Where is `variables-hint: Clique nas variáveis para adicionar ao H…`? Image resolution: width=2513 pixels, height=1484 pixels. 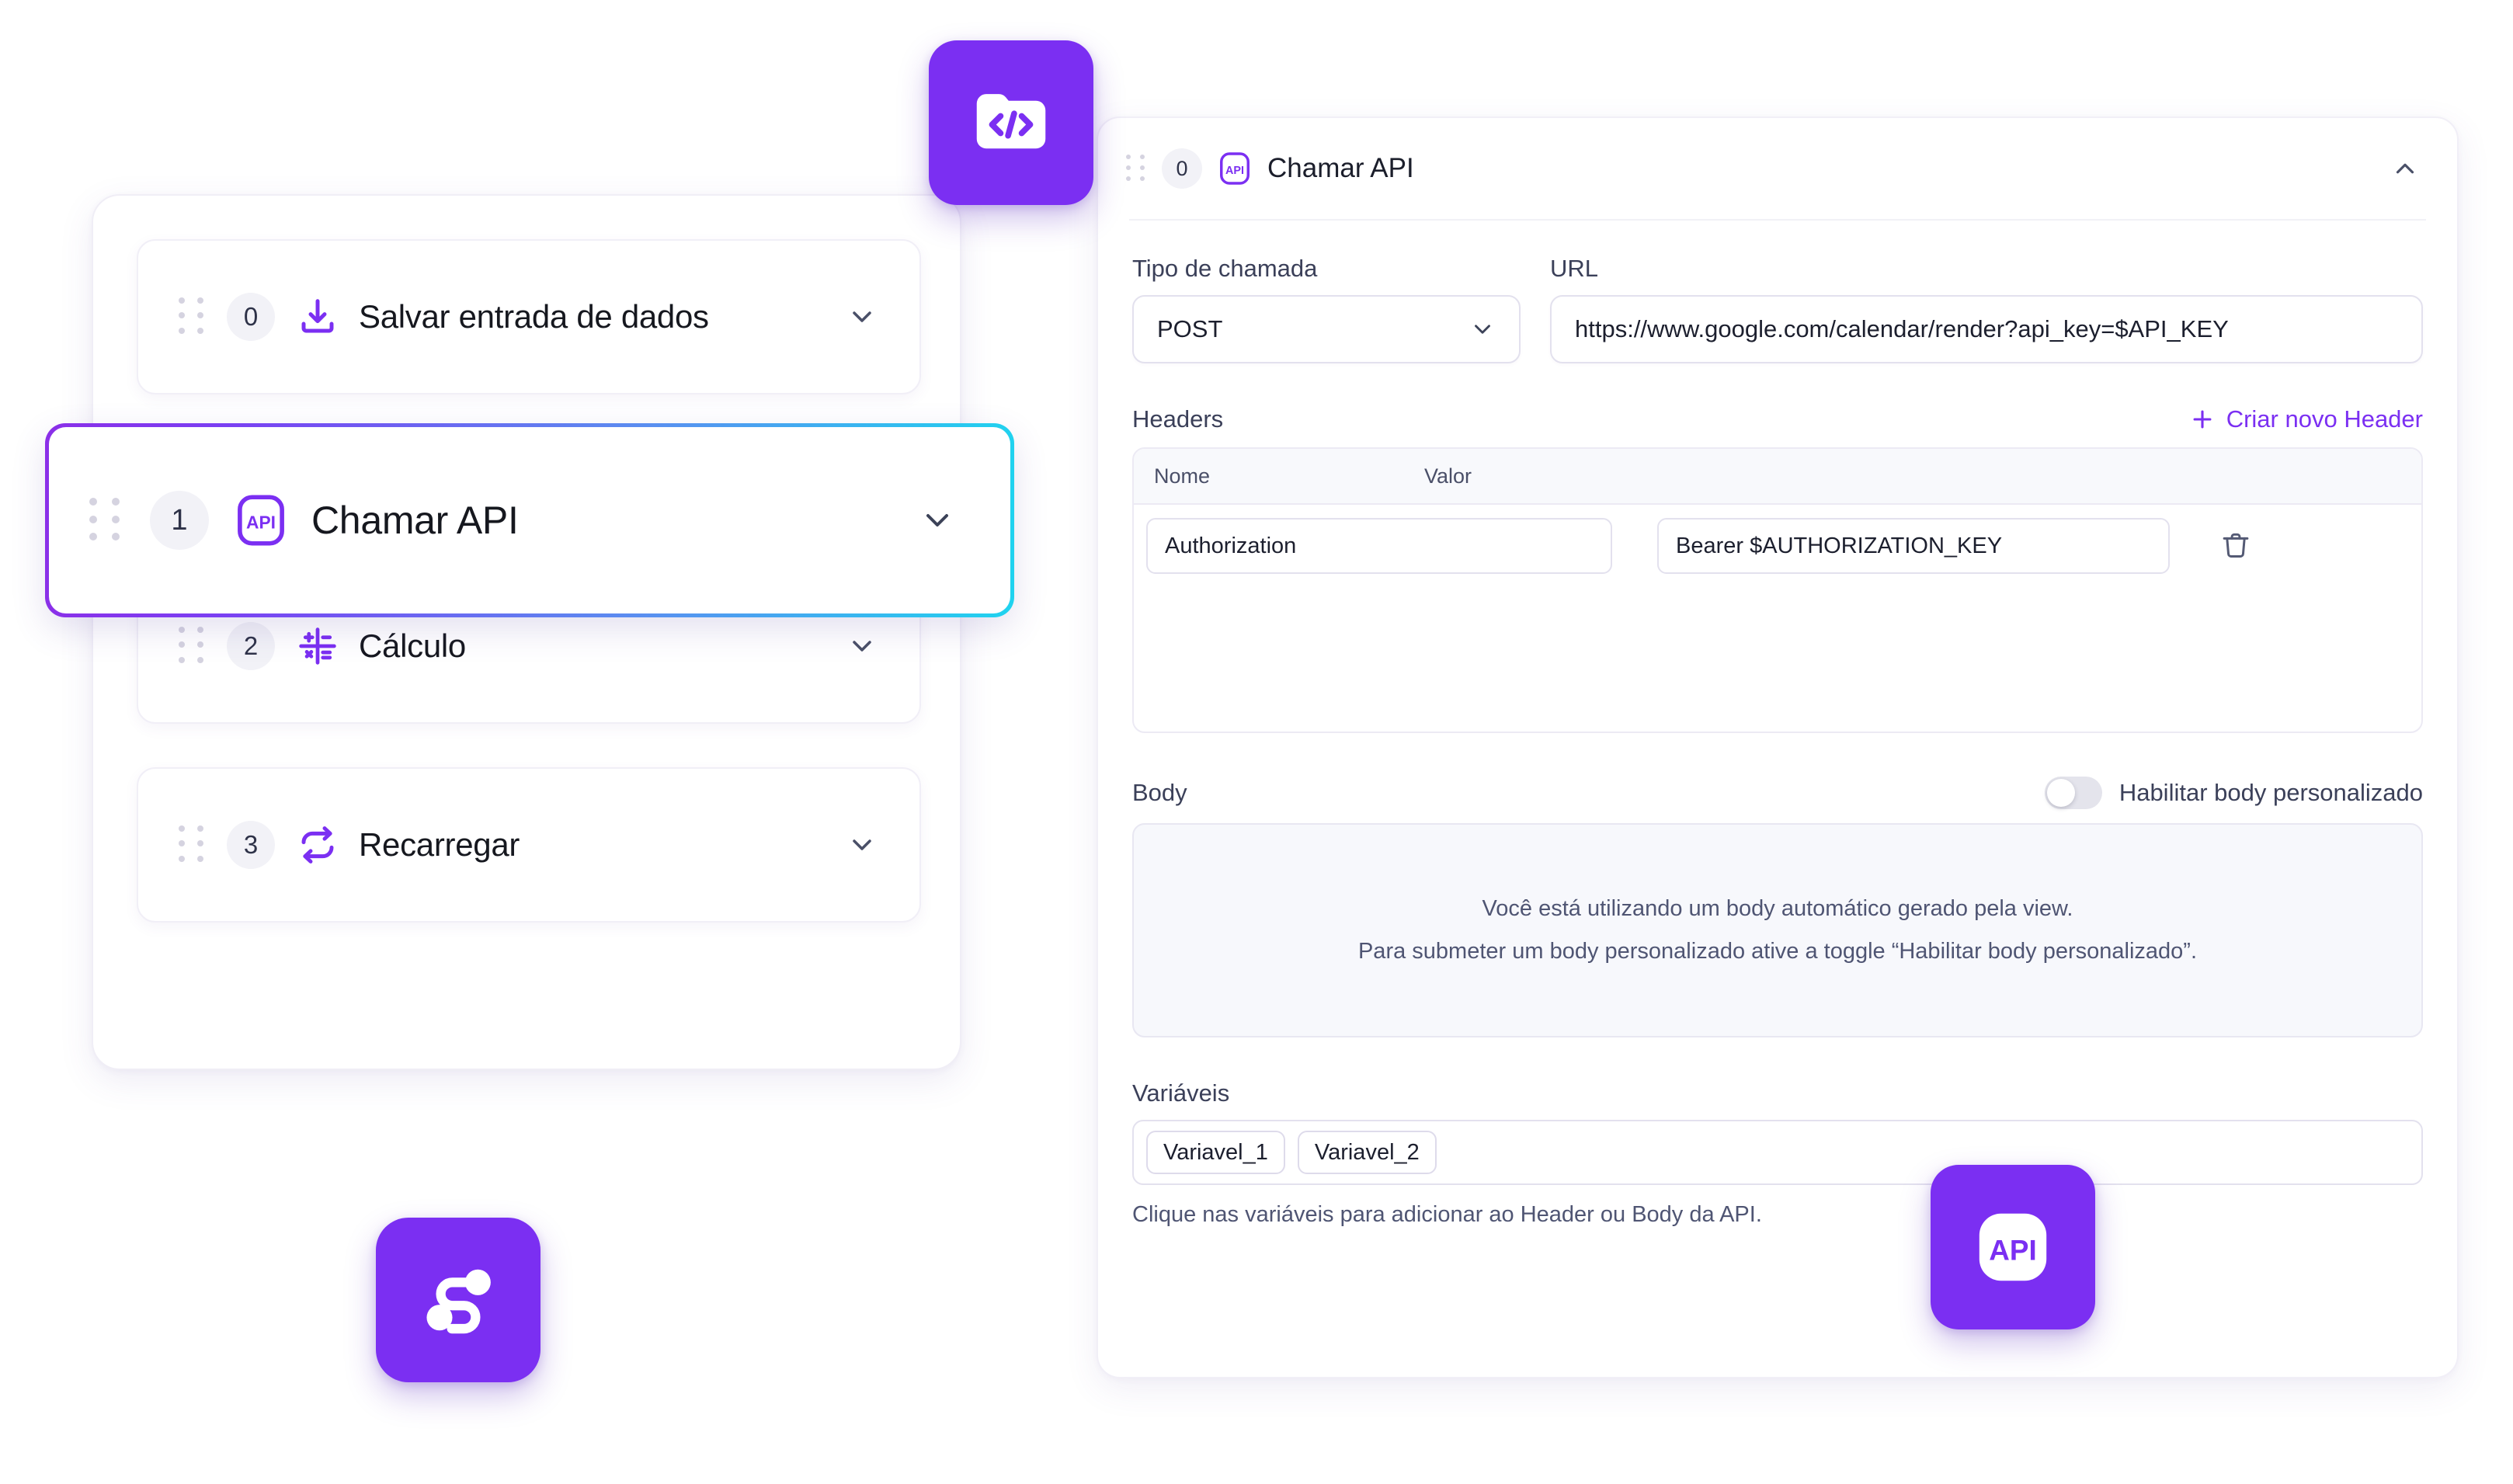 variables-hint: Clique nas variáveis para adicionar ao H… is located at coordinates (1447, 1214).